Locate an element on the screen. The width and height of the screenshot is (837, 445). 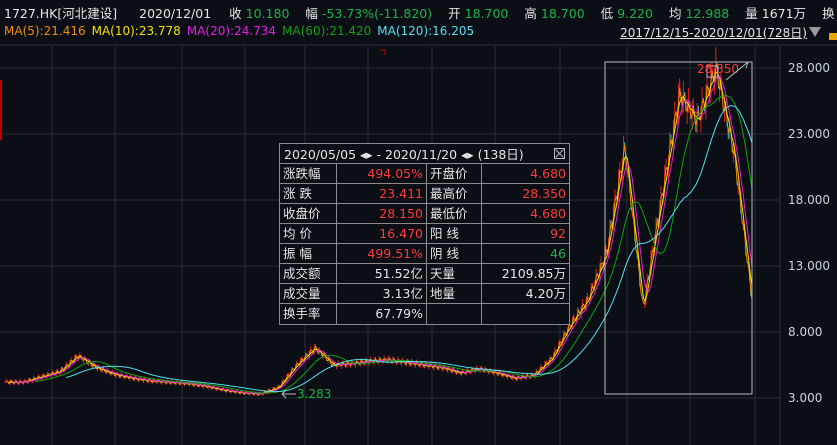
stat-value is located at coordinates (525, 314).